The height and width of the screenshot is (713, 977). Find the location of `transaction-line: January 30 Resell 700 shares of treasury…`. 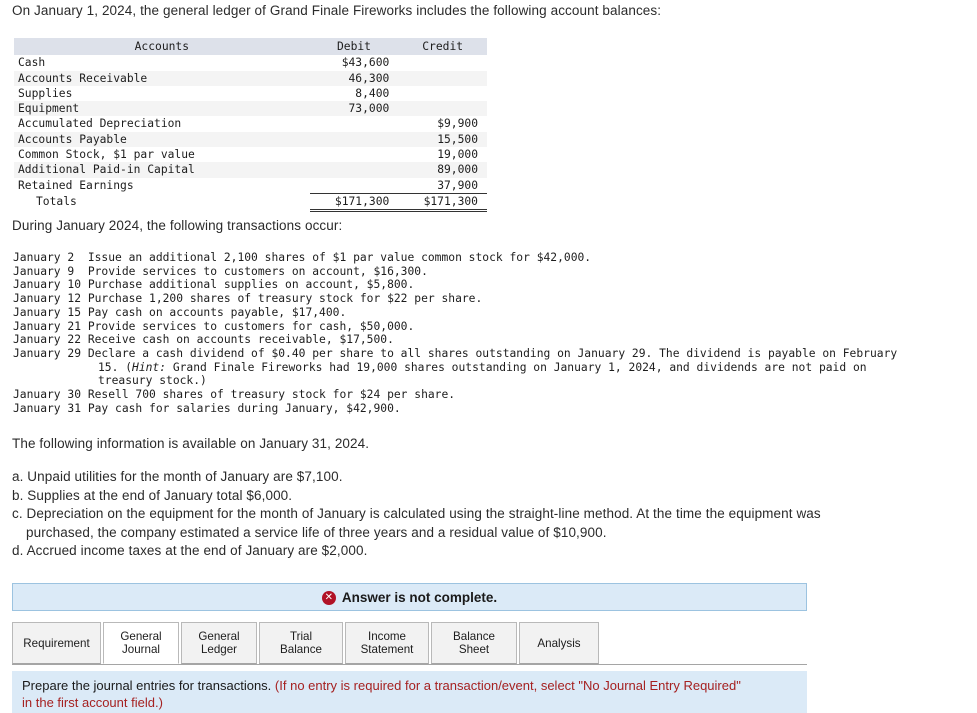

transaction-line: January 30 Resell 700 shares of treasury… is located at coordinates (234, 395).